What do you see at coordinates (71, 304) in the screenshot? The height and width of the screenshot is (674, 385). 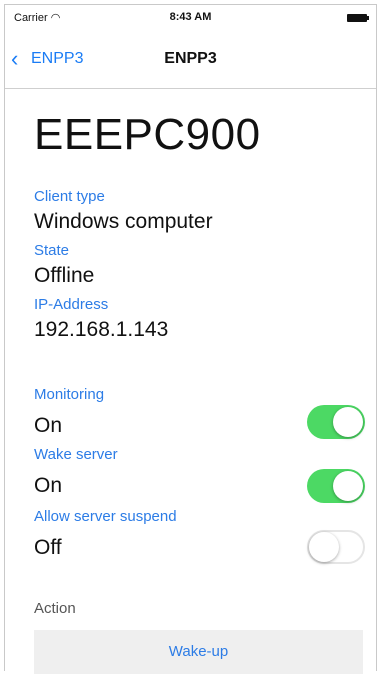 I see `ip-address-label: IP-Address` at bounding box center [71, 304].